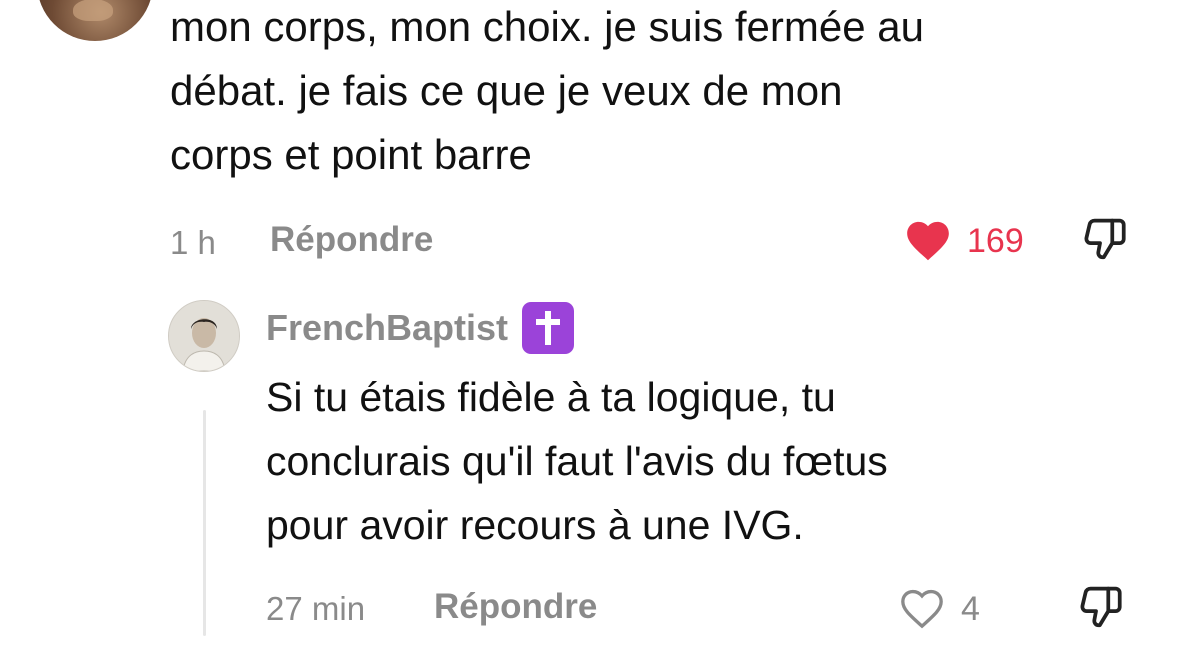  What do you see at coordinates (995, 241) in the screenshot?
I see `comment-like-count: 169` at bounding box center [995, 241].